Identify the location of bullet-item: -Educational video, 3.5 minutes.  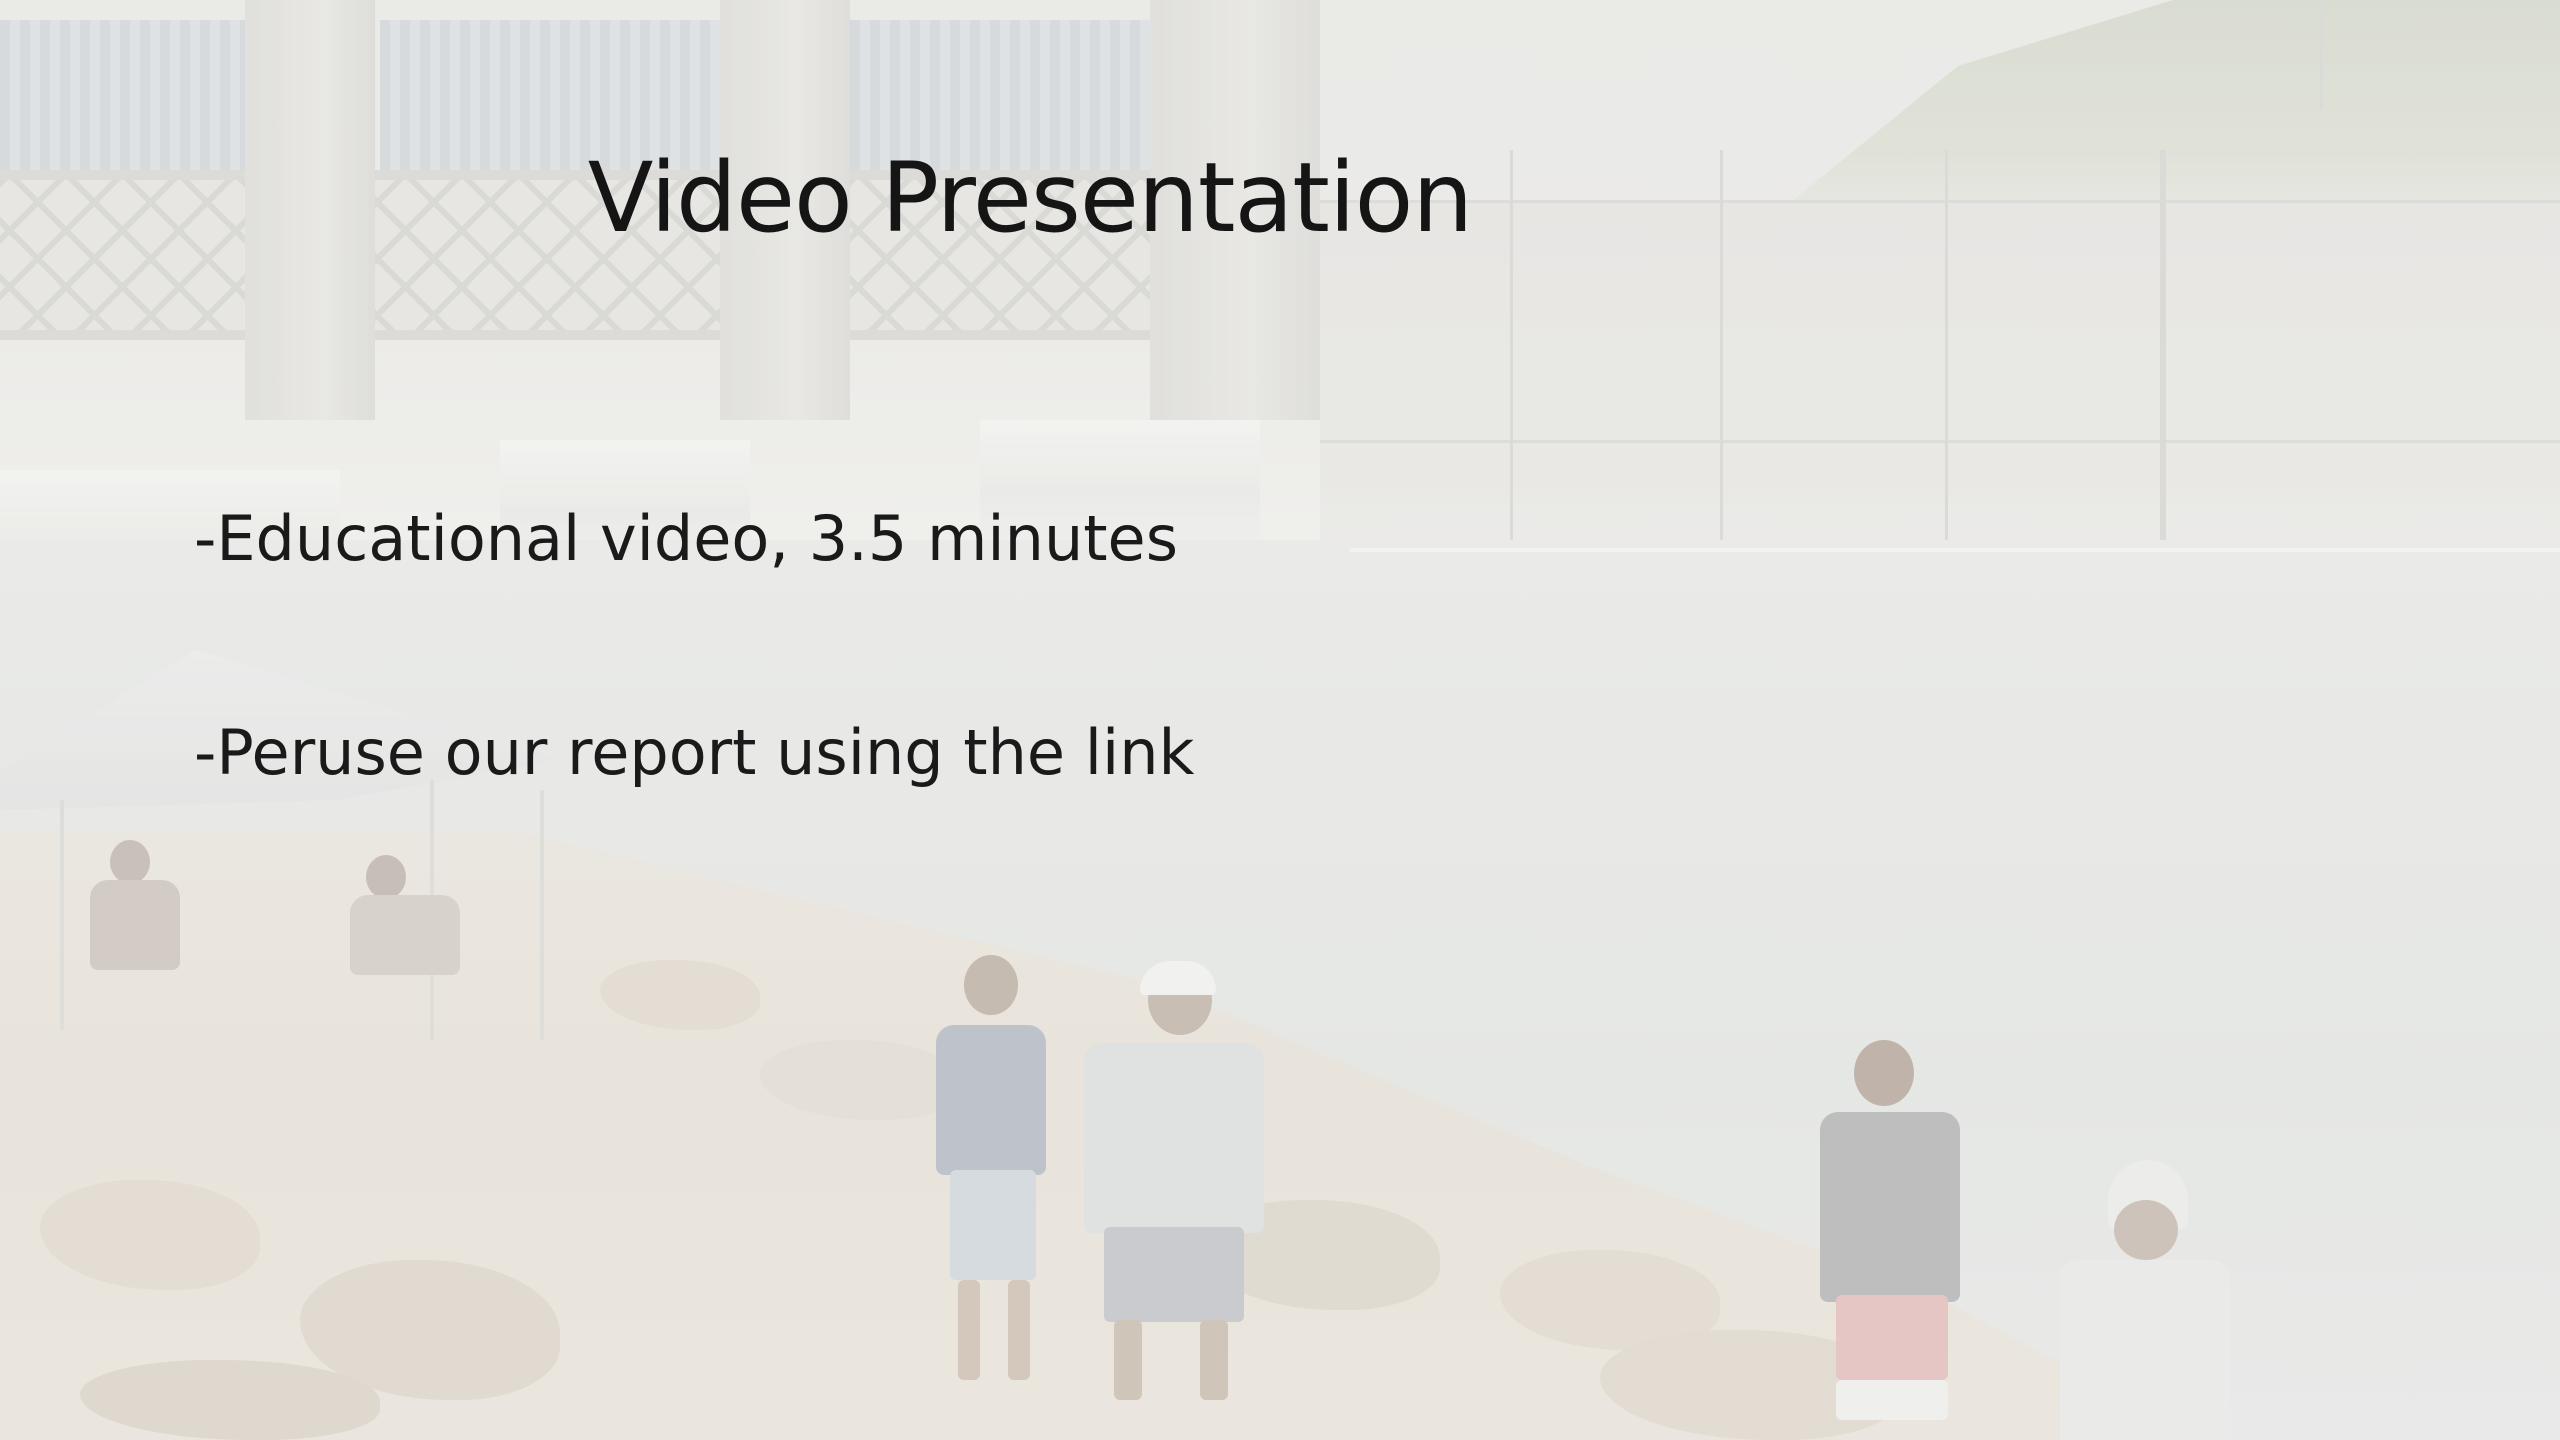
(686, 538).